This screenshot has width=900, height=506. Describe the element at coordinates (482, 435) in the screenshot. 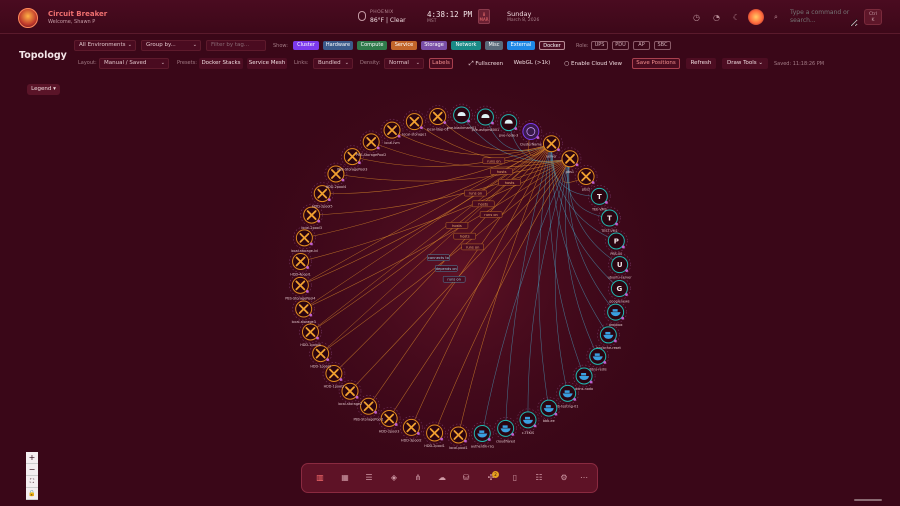

I see `topology-node: authentik-rsq` at that location.